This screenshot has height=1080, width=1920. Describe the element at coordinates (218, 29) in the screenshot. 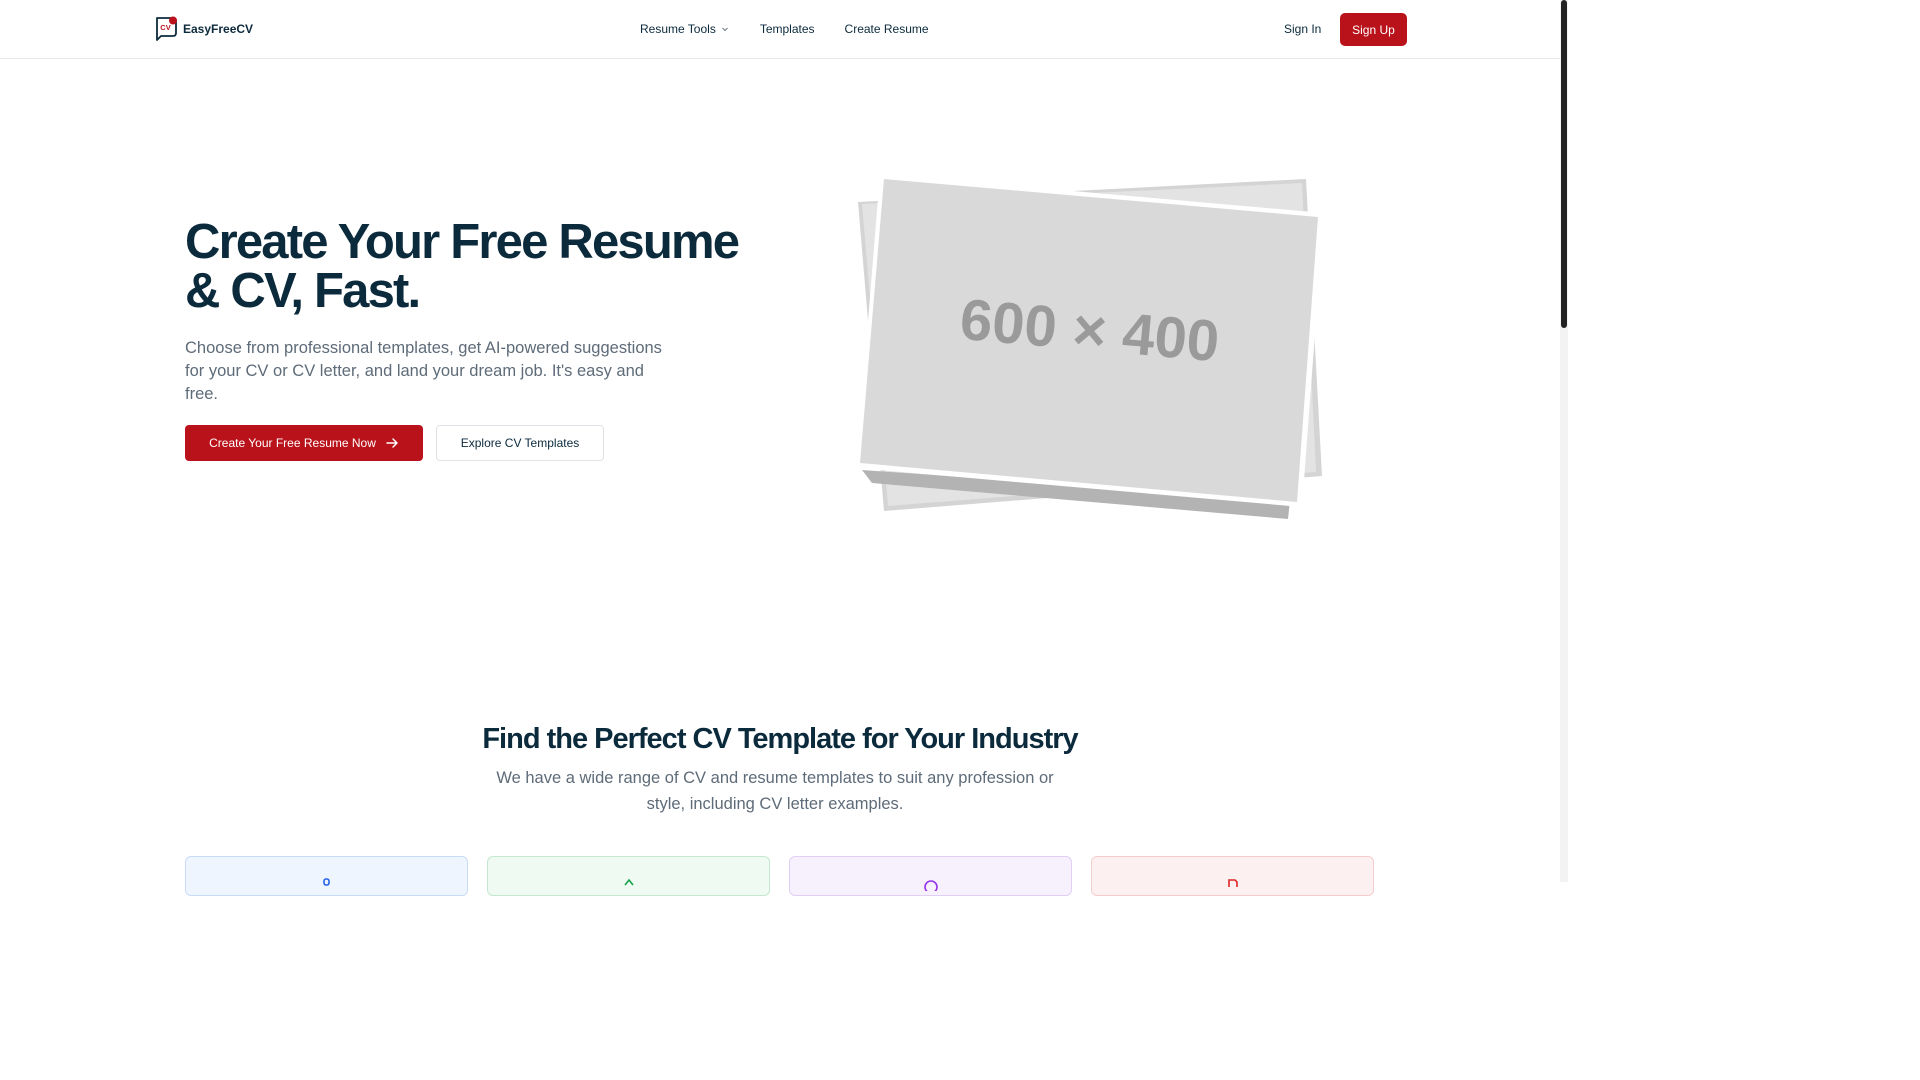

I see `logo-text: EasyFreeCV` at that location.